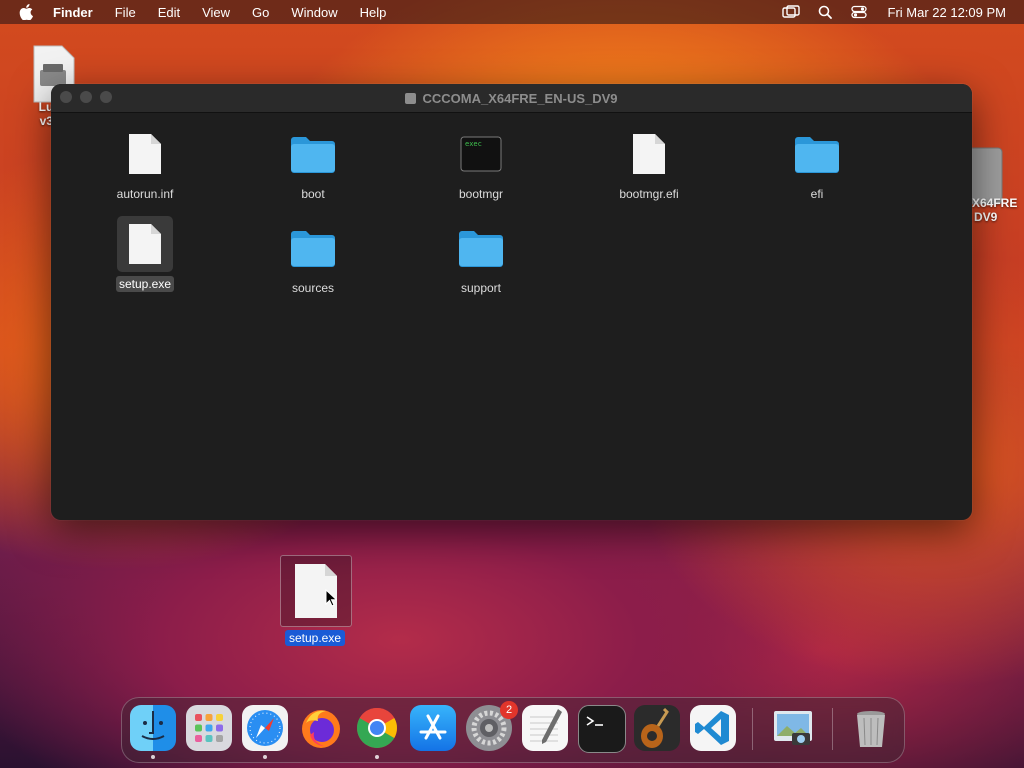 This screenshot has height=768, width=1024. Describe the element at coordinates (316, 591) in the screenshot. I see `drag-preview-box` at that location.